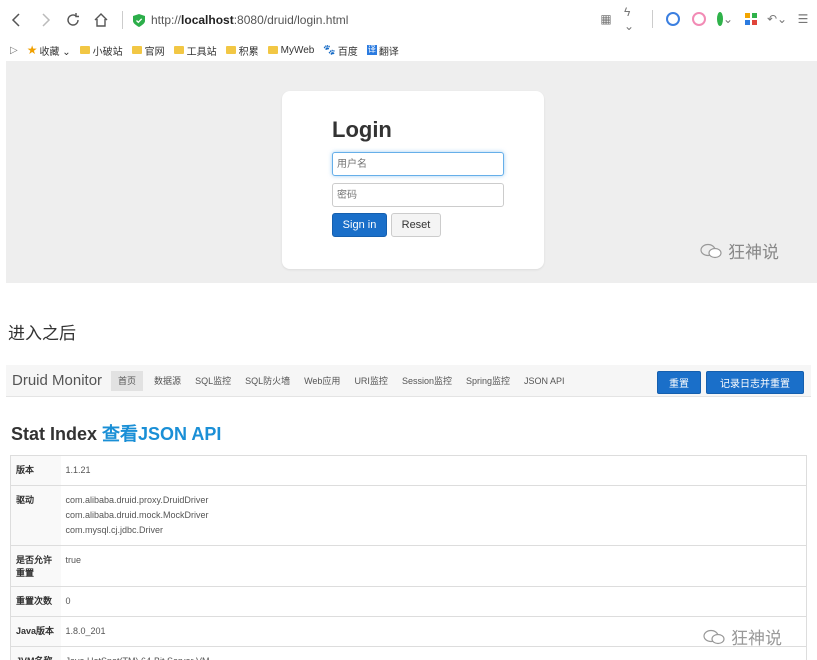 The image size is (817, 660). I want to click on toolbar-right-icons: ▦ ϟ ⌄ ⌄ ↶⌄ ☰, so click(704, 19).